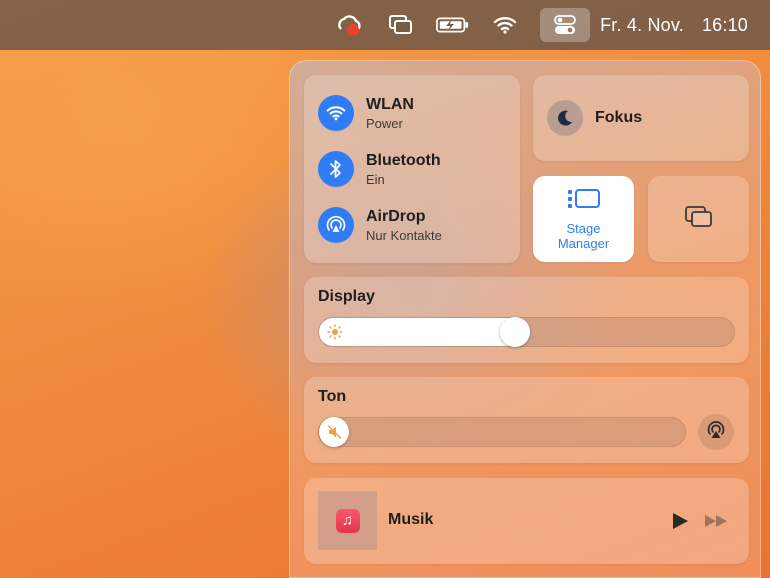 The width and height of the screenshot is (770, 578). Describe the element at coordinates (583, 243) in the screenshot. I see `stage-manager-label-line2: Manager` at that location.